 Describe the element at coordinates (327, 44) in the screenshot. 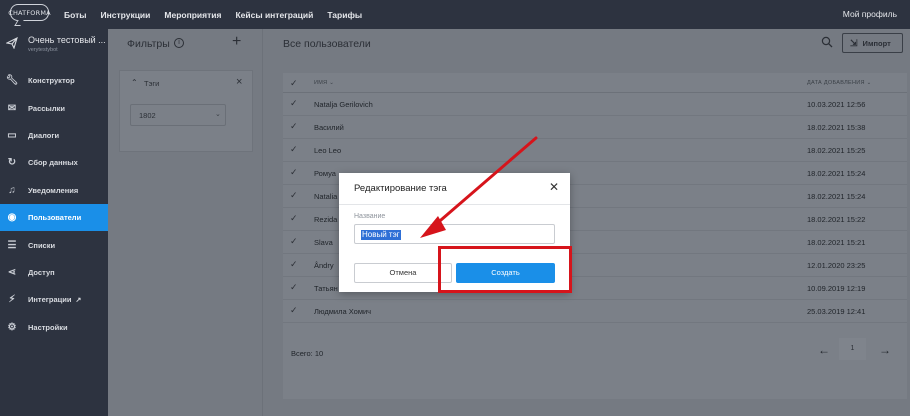

I see `page-title: Все пользователи` at that location.